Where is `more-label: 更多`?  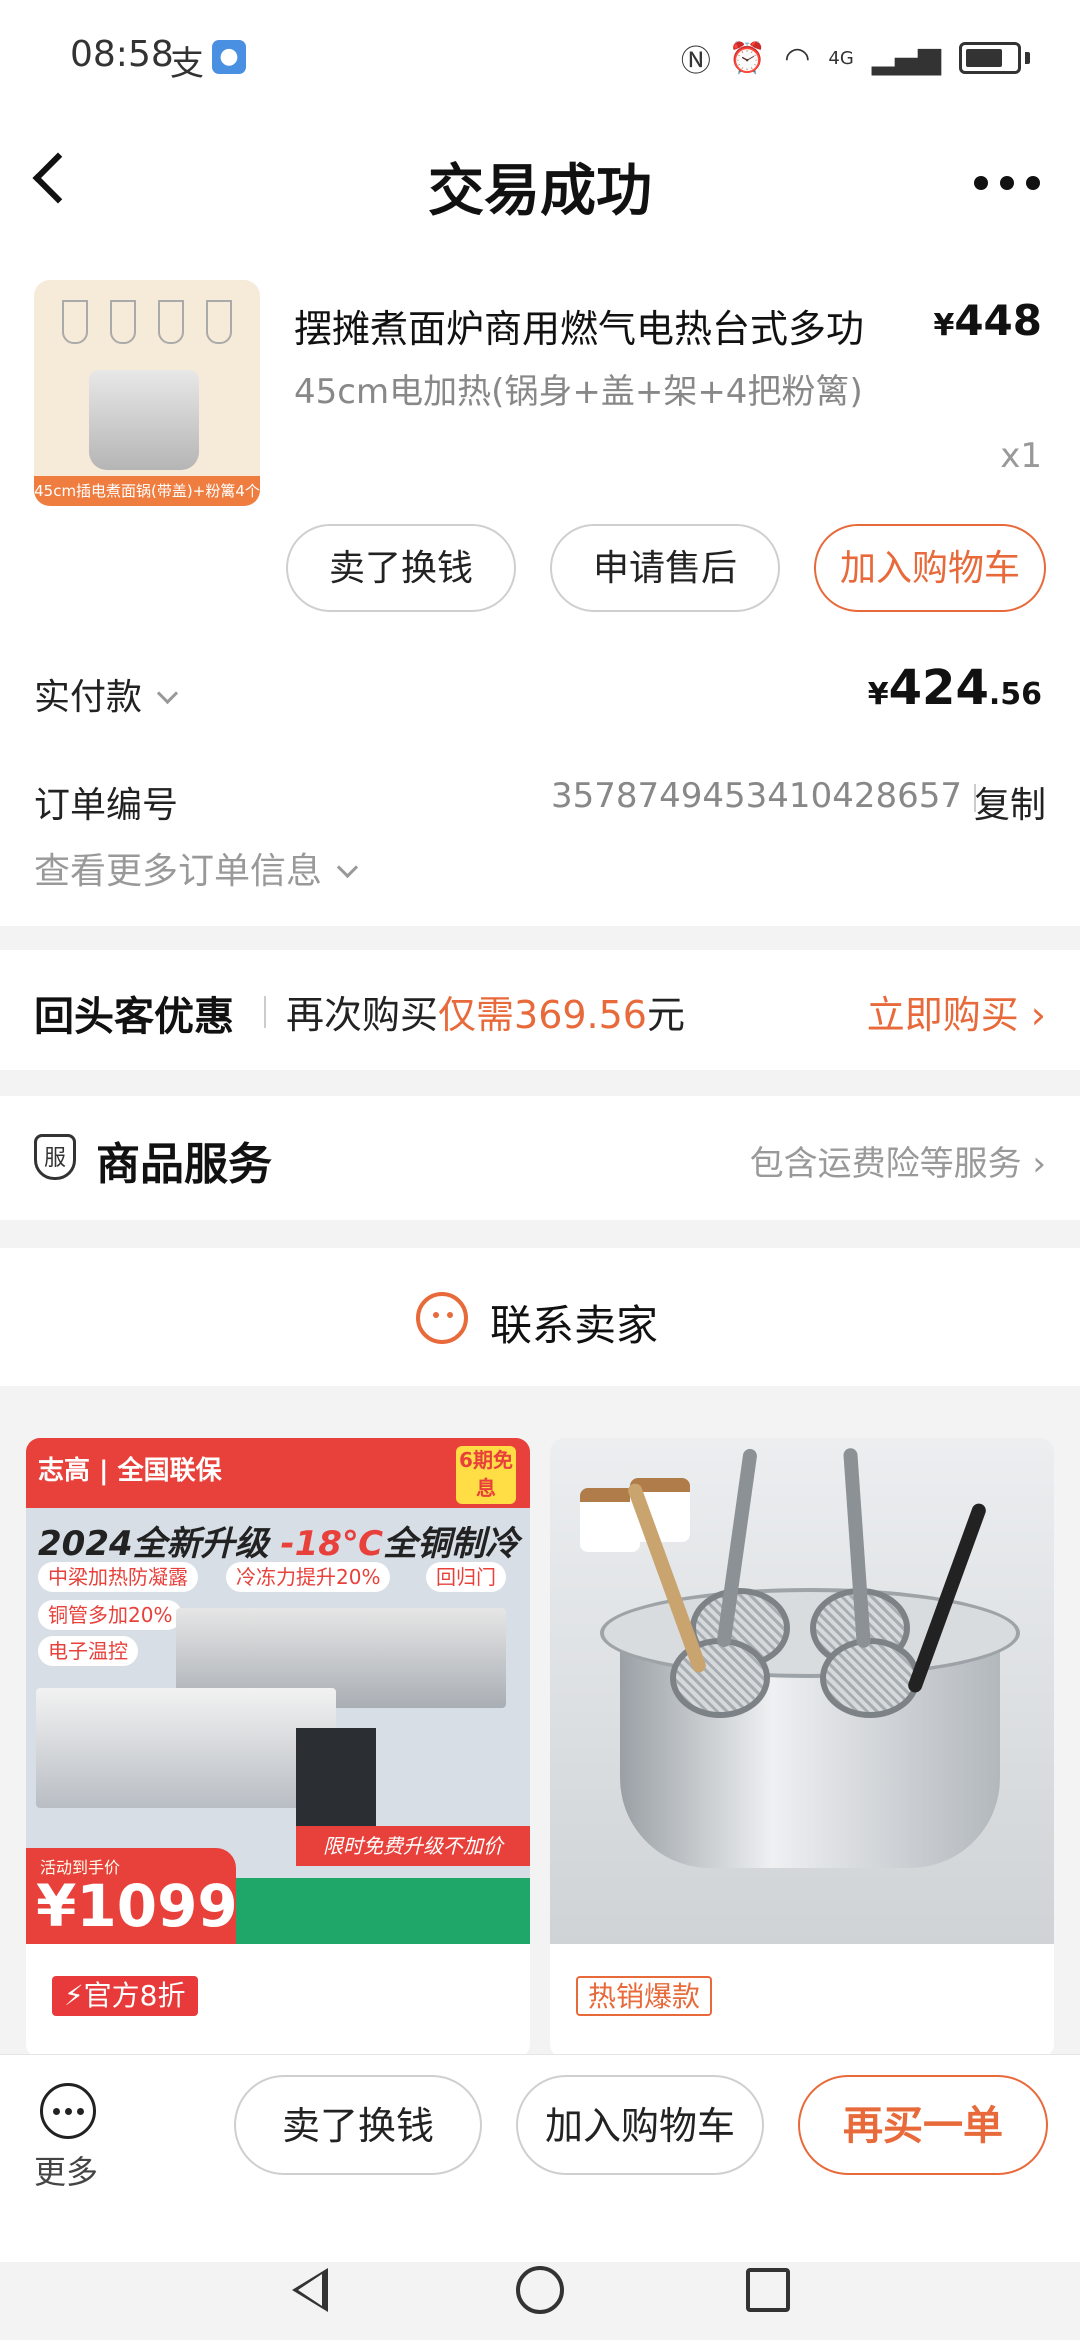 more-label: 更多 is located at coordinates (66, 2170).